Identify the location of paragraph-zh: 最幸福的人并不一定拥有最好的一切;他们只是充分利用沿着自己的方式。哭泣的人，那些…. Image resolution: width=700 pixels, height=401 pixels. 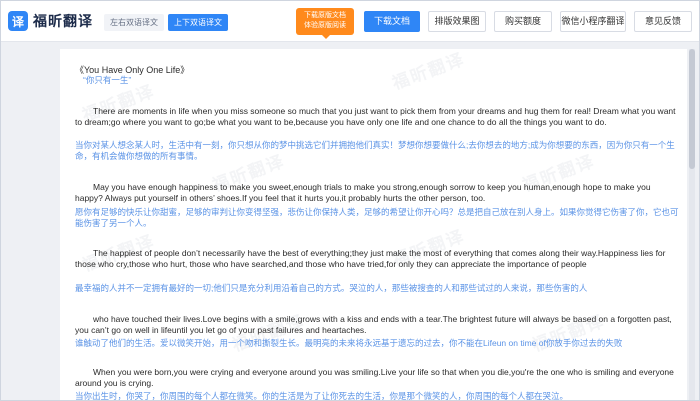
(331, 288).